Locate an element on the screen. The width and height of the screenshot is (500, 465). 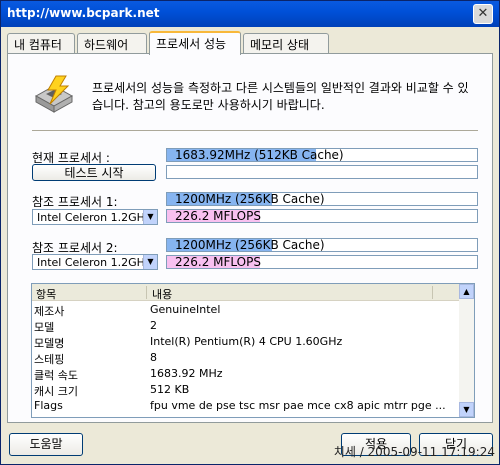
list-item: 모델명 Intel(R) Pentium(R) 4 CPU 1.60GHz is located at coordinates (246, 342).